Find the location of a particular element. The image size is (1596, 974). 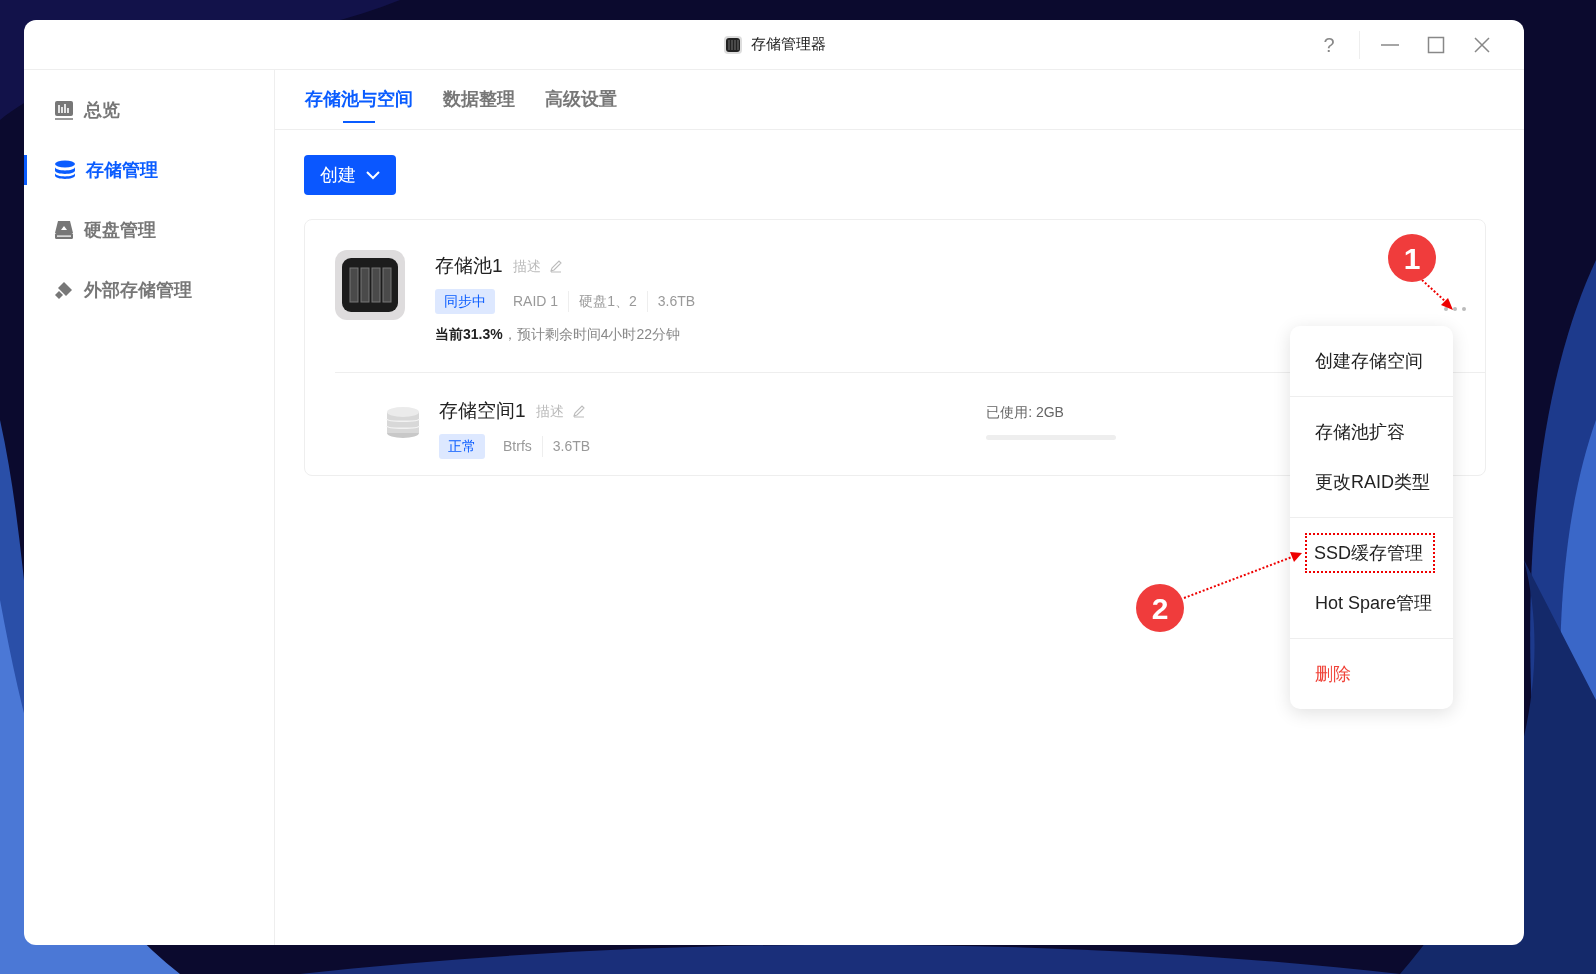

annotation-arrow is located at coordinates (1437, 294).